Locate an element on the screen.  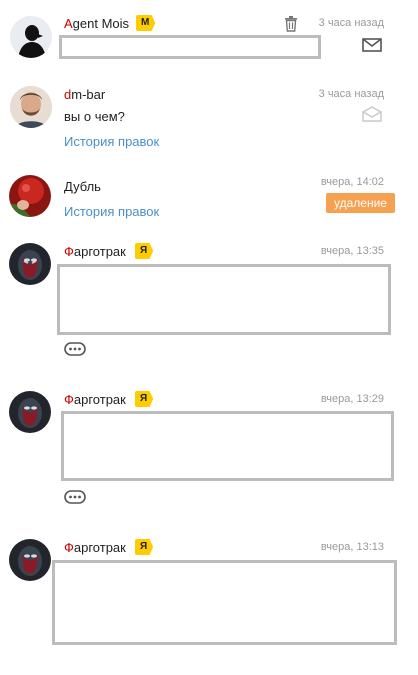
trash-icon is located at coordinates (291, 24).